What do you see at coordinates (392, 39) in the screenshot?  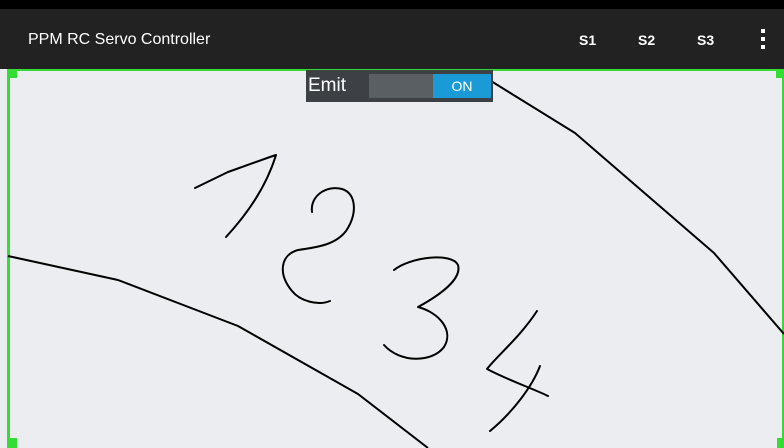 I see `action-bar: PPM RC Servo Controller S1 S2 S3` at bounding box center [392, 39].